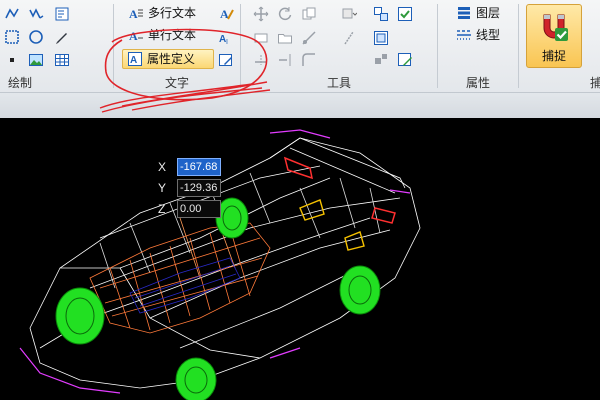 Image resolution: width=600 pixels, height=400 pixels. I want to click on singleline-text-label: 单行文本, so click(172, 35).